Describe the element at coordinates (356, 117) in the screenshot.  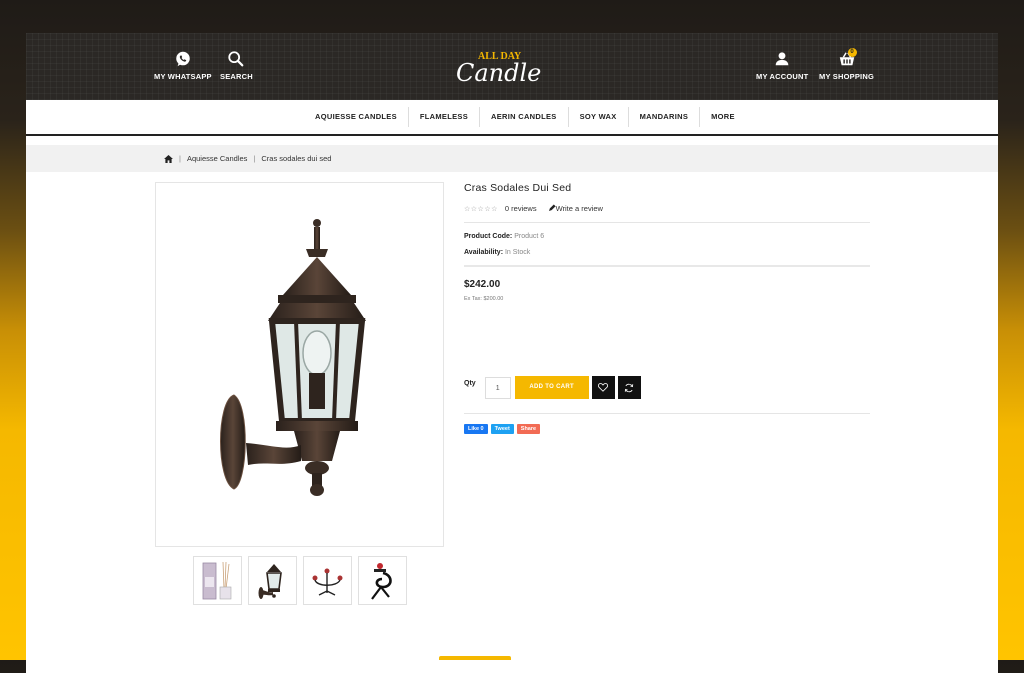
I see `nav-item-aquiesse-candles: AQUIESSE CANDLES` at that location.